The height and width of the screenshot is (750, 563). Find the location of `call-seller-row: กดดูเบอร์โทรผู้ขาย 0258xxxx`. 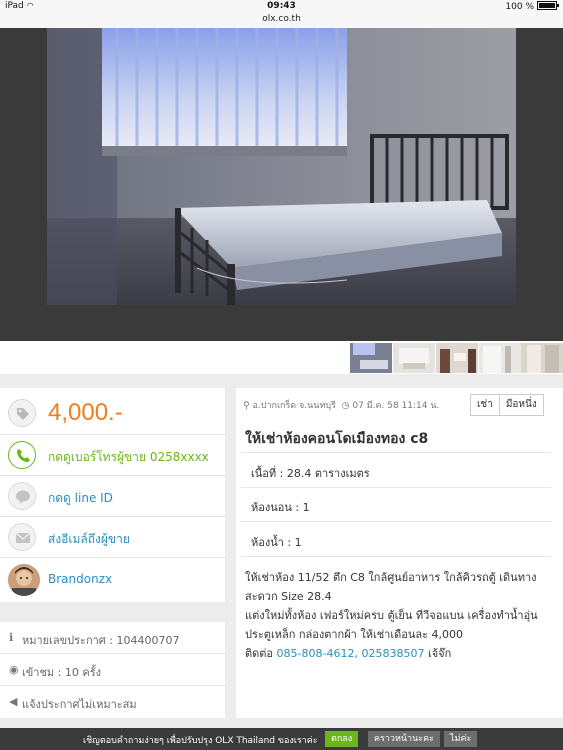

call-seller-row: กดดูเบอร์โทรผู้ขาย 0258xxxx is located at coordinates (112, 455).